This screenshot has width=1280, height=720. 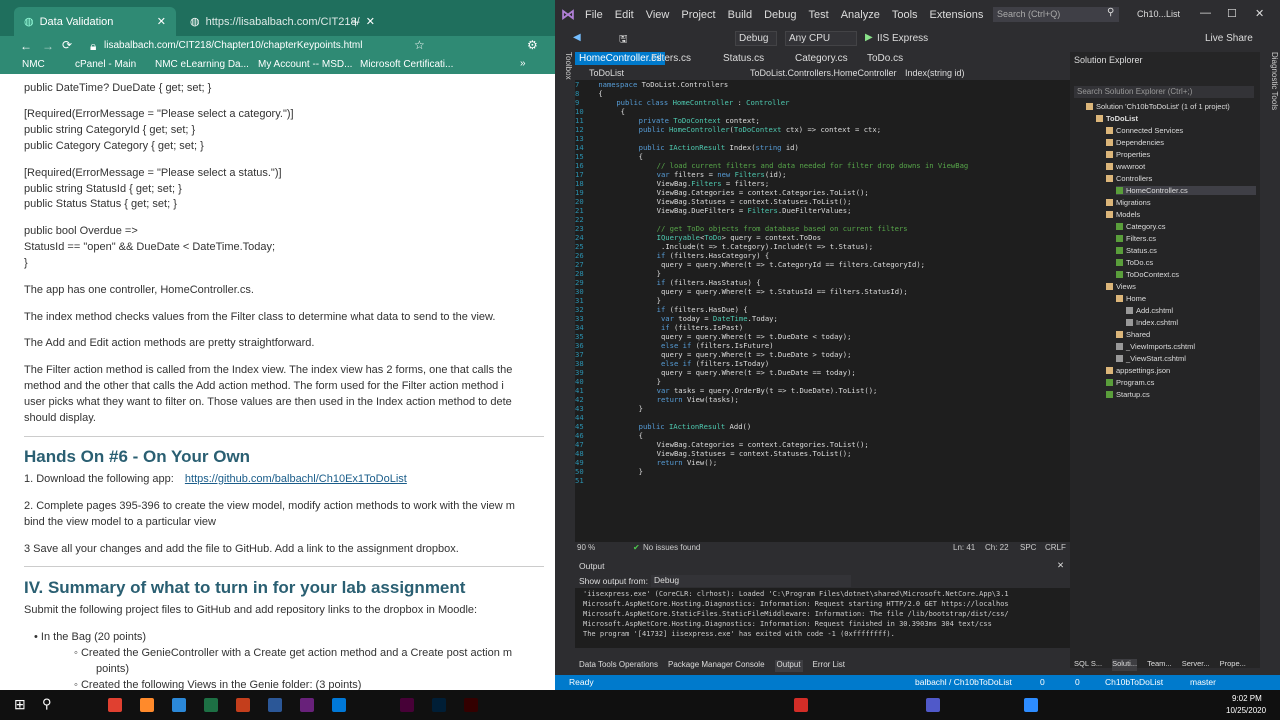 What do you see at coordinates (67, 45) in the screenshot?
I see `reload-icon: ⟳` at bounding box center [67, 45].